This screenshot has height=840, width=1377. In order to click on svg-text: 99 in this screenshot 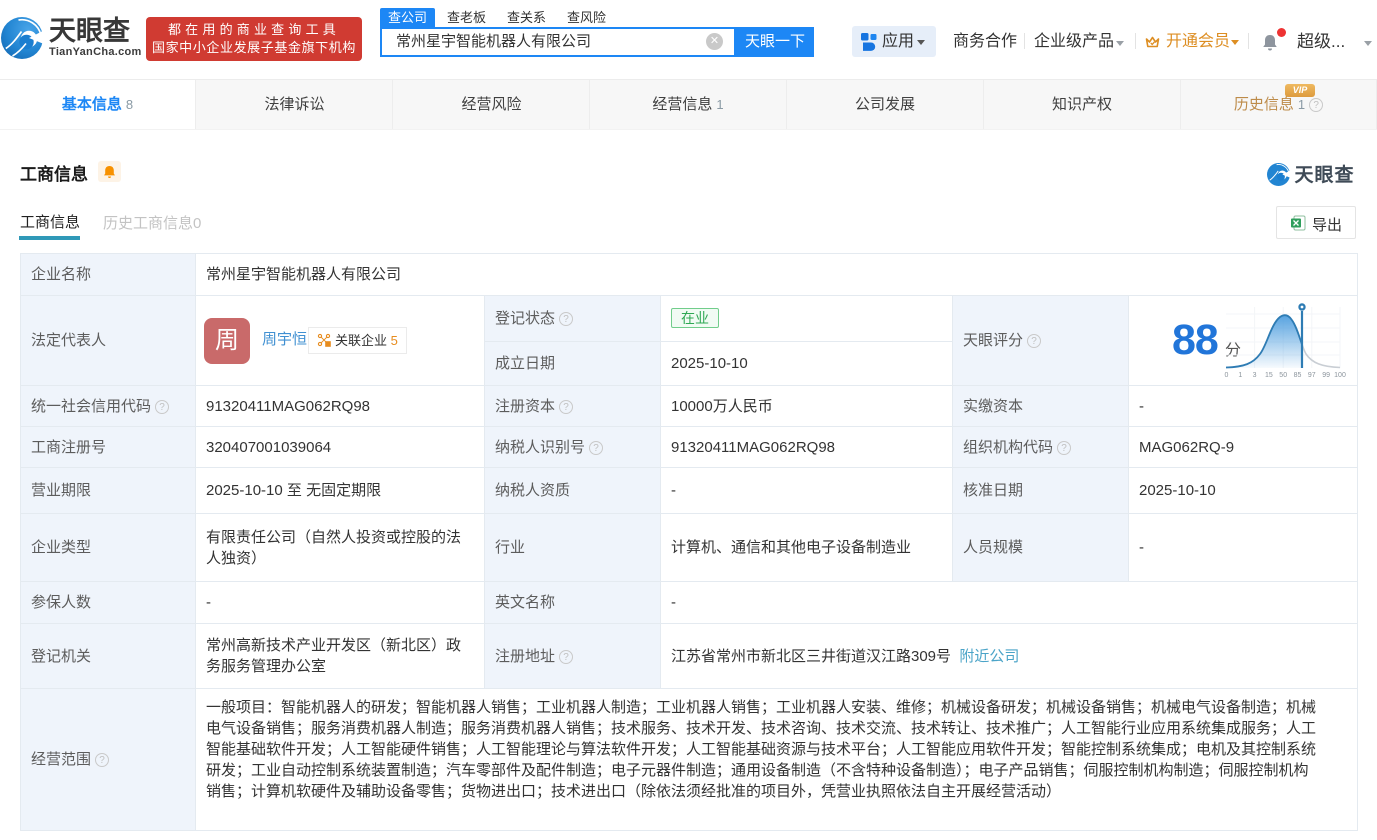, I will do `click(1326, 375)`.